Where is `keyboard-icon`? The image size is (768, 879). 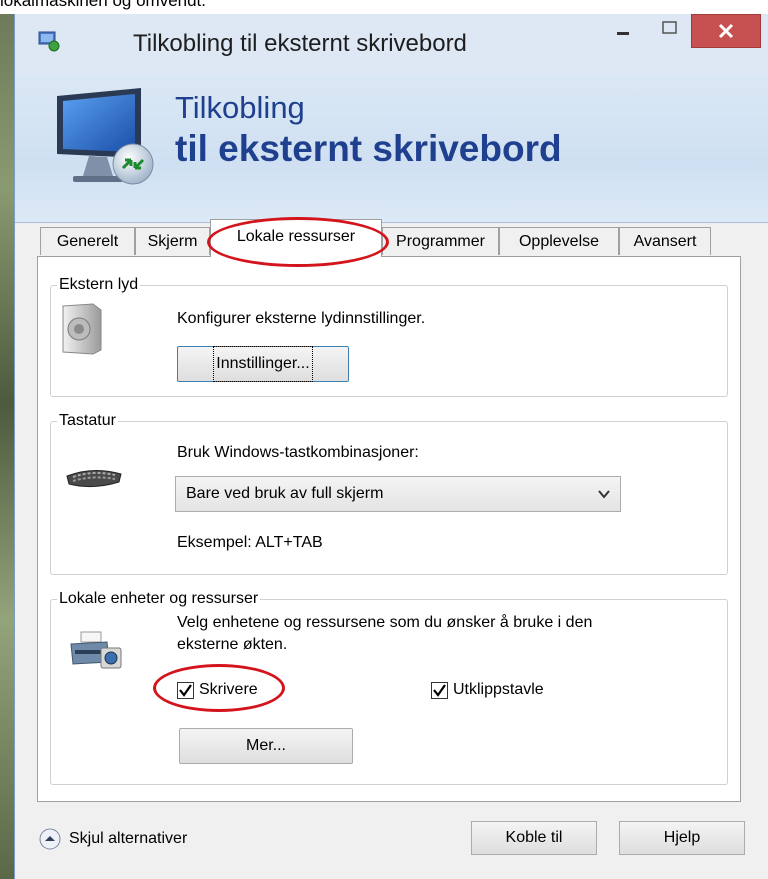 keyboard-icon is located at coordinates (94, 479).